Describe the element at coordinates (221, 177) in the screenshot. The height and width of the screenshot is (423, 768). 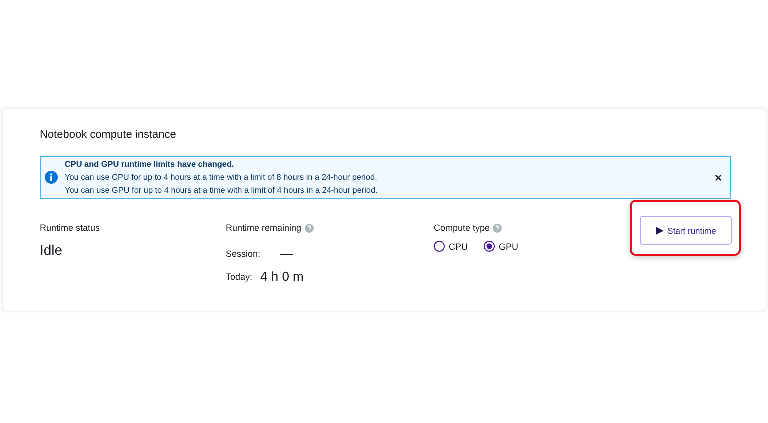
I see `alert-text: You can use CPU for up to 4 hours at a time with a limit of 8 hours in a 24-hour period.` at that location.